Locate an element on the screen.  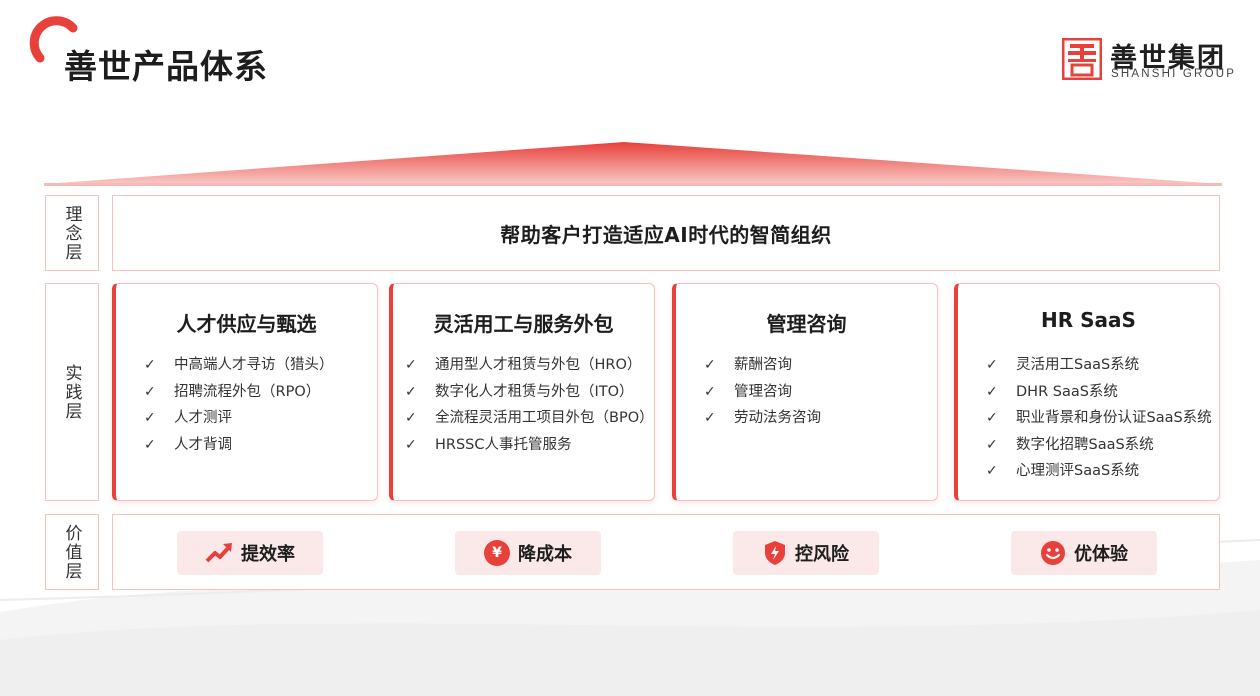
list-item-text: 人才背调 is located at coordinates (203, 444).